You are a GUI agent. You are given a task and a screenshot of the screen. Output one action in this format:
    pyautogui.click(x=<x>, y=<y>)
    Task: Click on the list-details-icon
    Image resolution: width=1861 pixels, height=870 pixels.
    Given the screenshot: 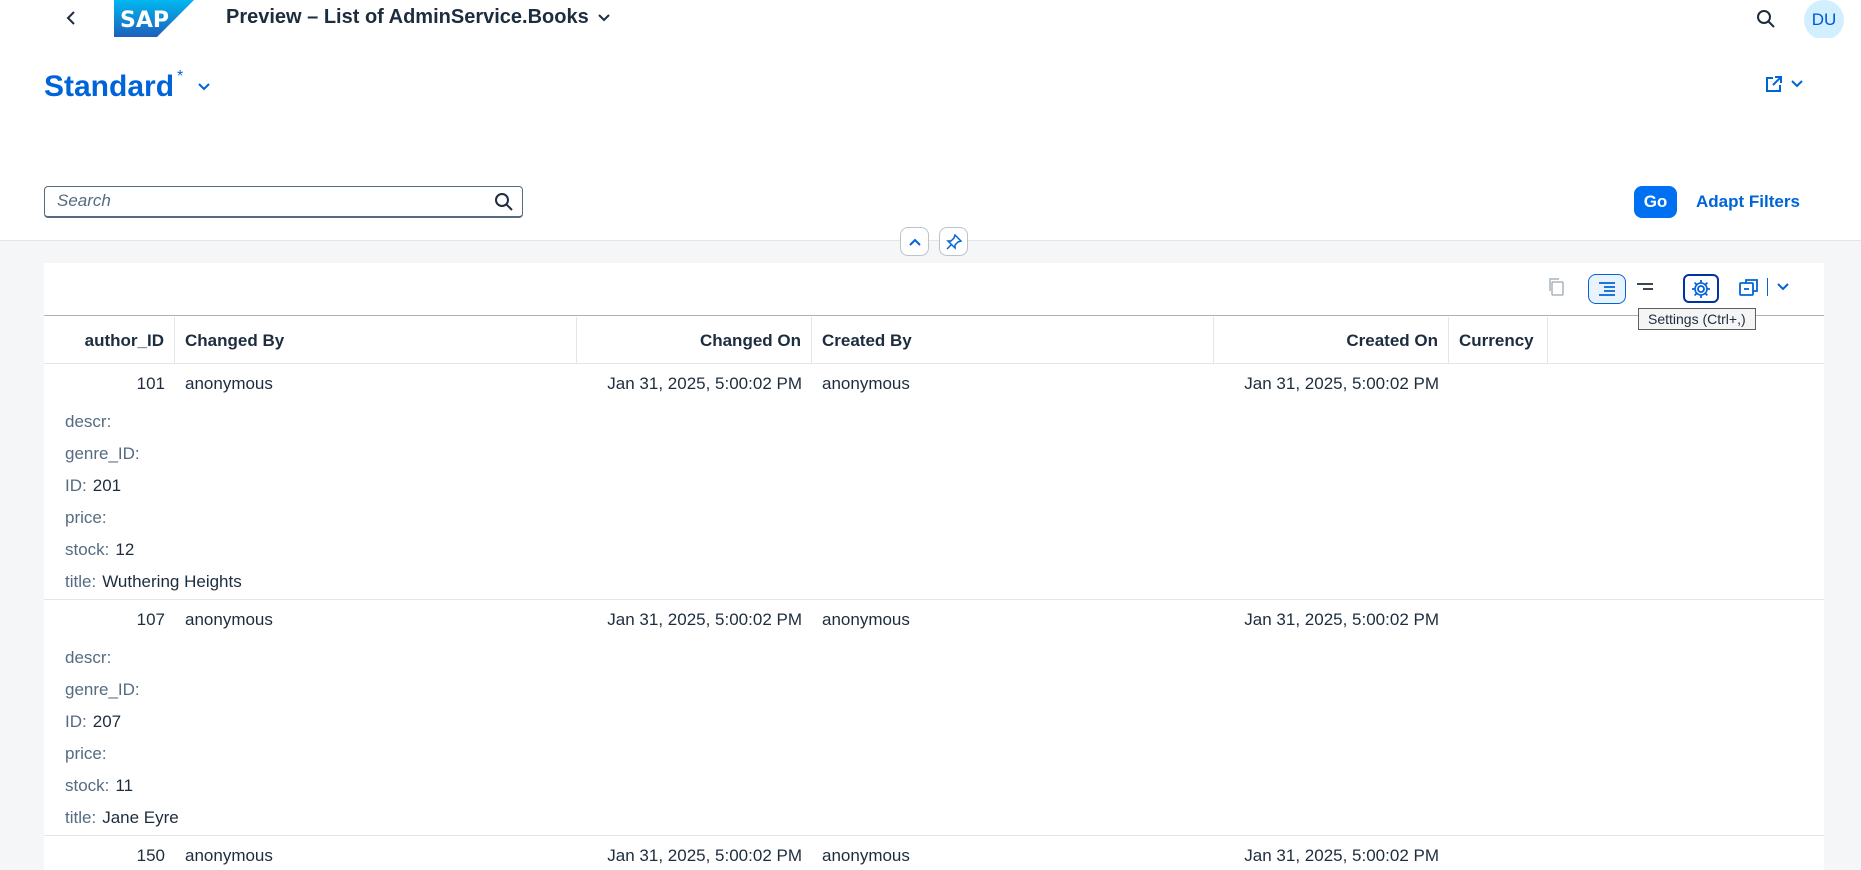 What is the action you would take?
    pyautogui.click(x=1607, y=289)
    